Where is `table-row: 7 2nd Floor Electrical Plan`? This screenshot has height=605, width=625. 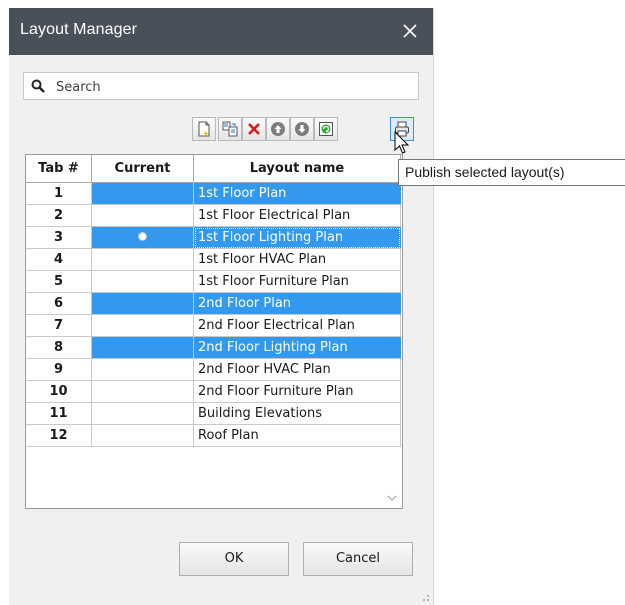
table-row: 7 2nd Floor Electrical Plan is located at coordinates (213, 326).